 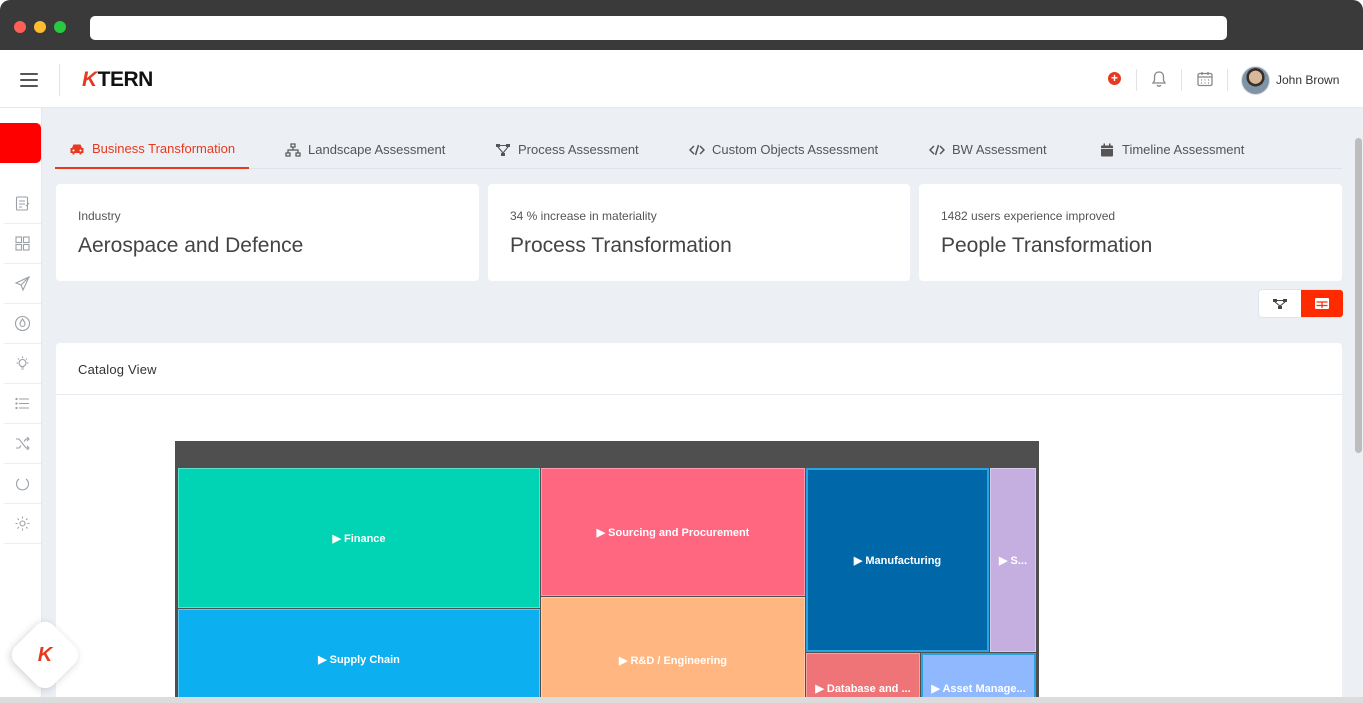 What do you see at coordinates (191, 245) in the screenshot?
I see `card-value: Aerospace and Defence` at bounding box center [191, 245].